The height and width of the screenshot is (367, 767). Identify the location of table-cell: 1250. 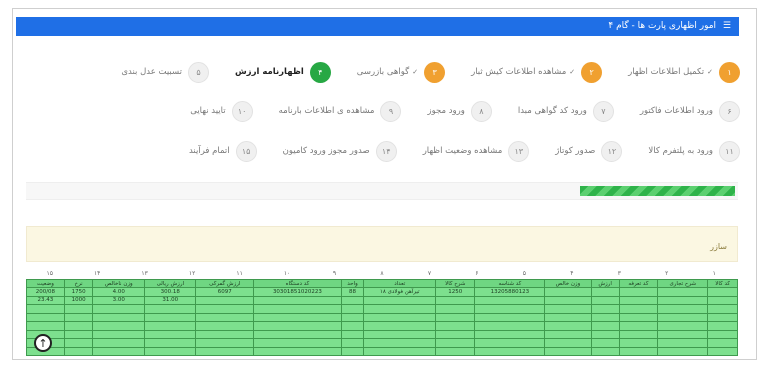
(455, 292).